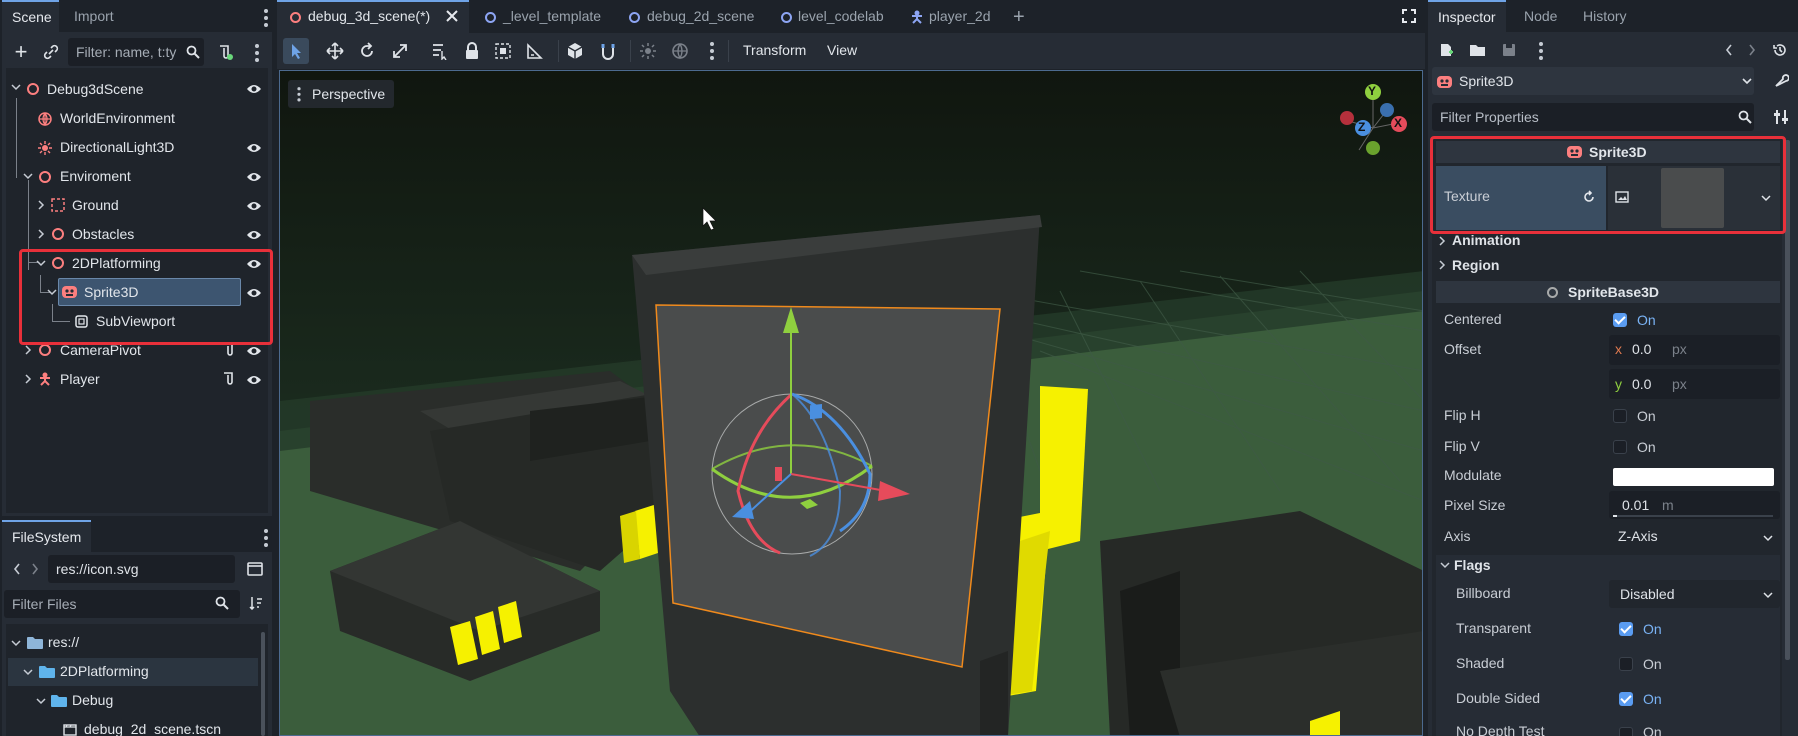 Image resolution: width=1798 pixels, height=736 pixels. What do you see at coordinates (116, 263) in the screenshot?
I see `tree-item-2dplatforming: 2DPlatforming` at bounding box center [116, 263].